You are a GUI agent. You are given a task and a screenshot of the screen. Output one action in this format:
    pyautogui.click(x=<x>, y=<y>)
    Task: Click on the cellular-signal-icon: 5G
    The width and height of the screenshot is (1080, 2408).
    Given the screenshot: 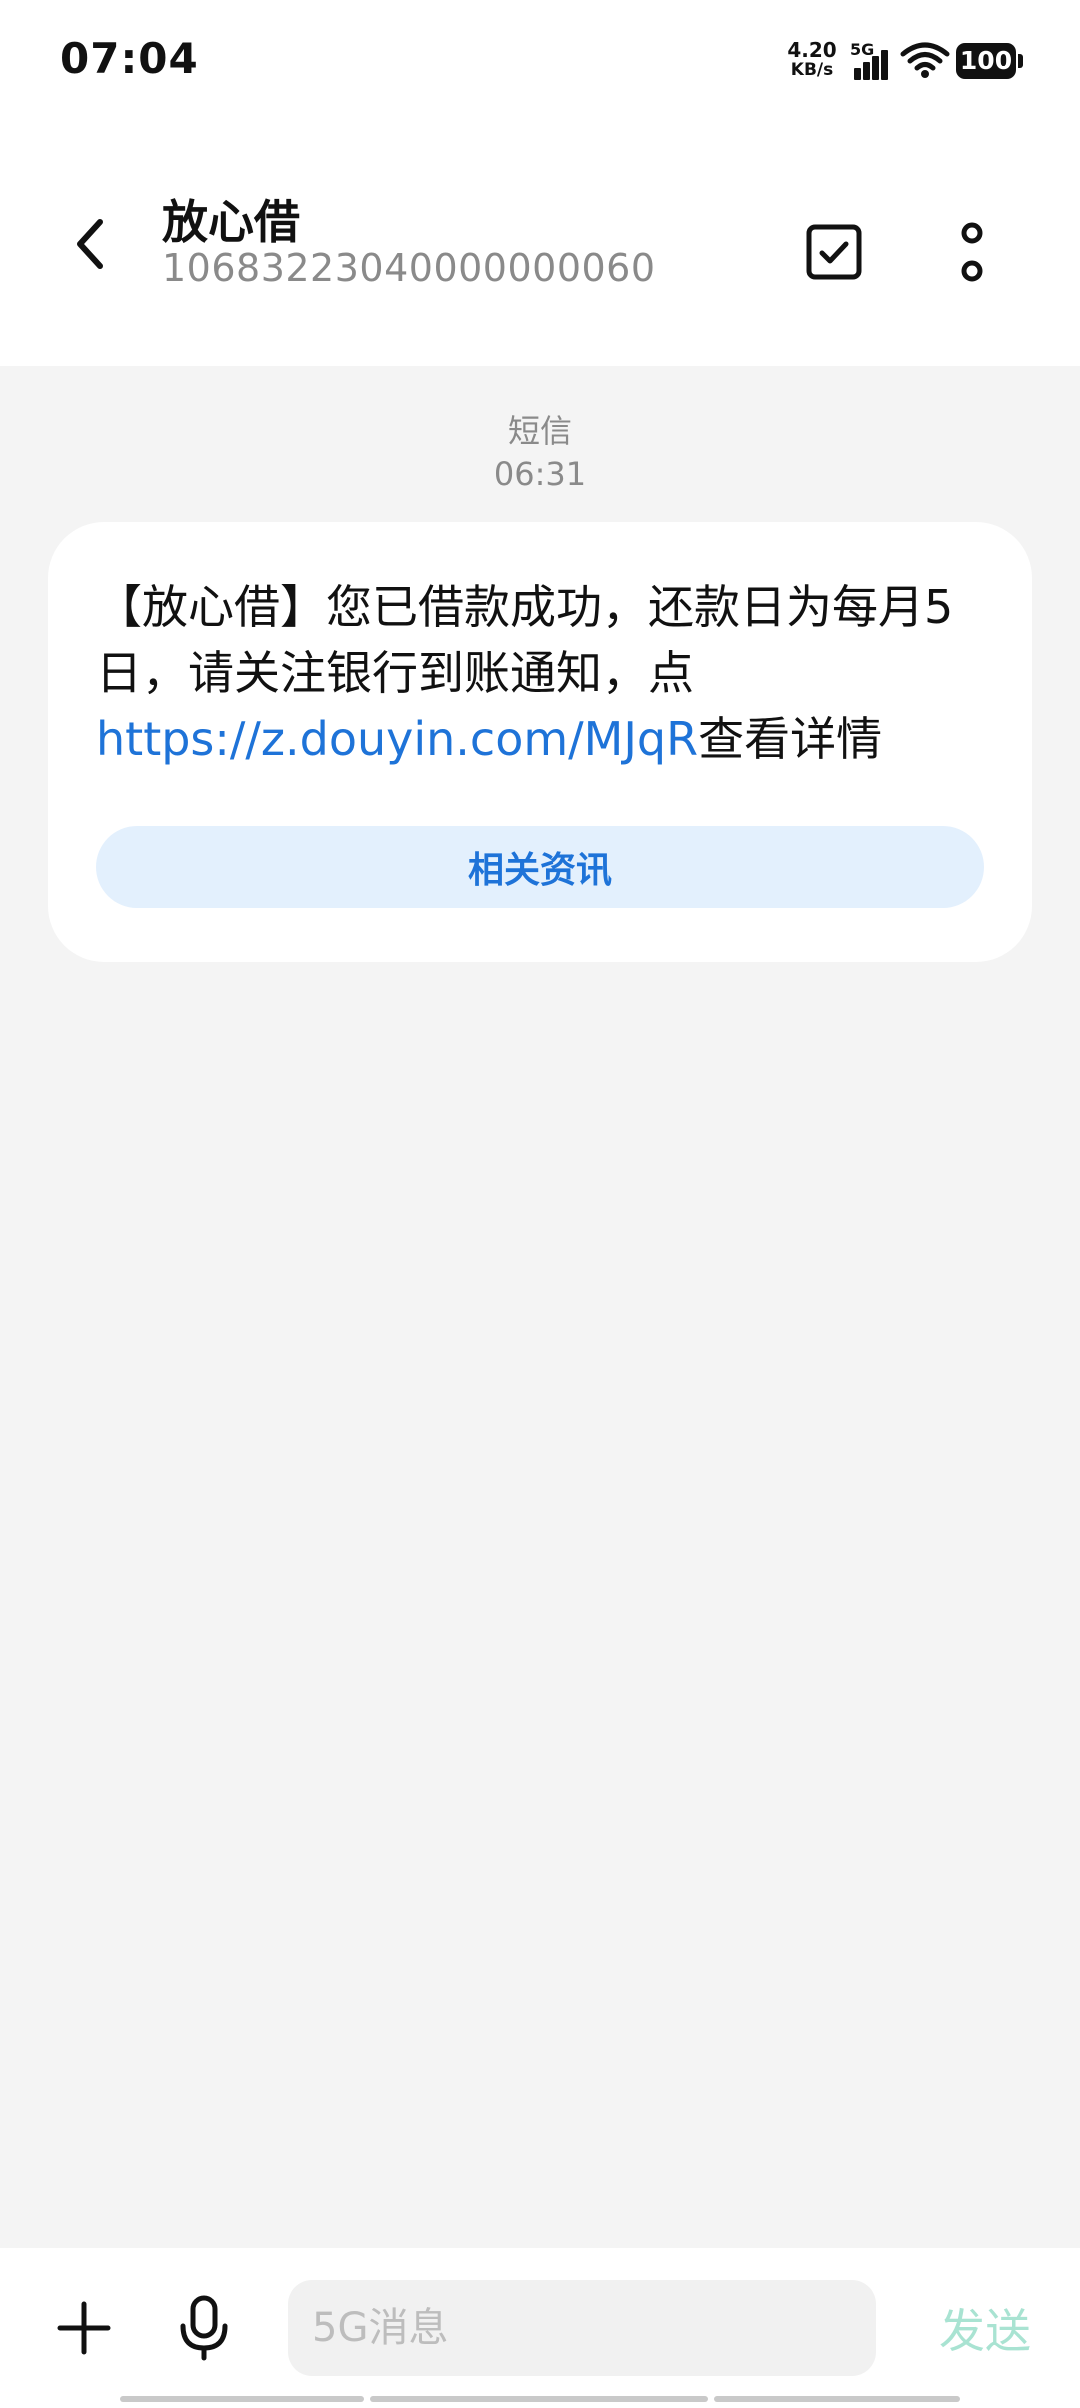 What is the action you would take?
    pyautogui.click(x=872, y=61)
    